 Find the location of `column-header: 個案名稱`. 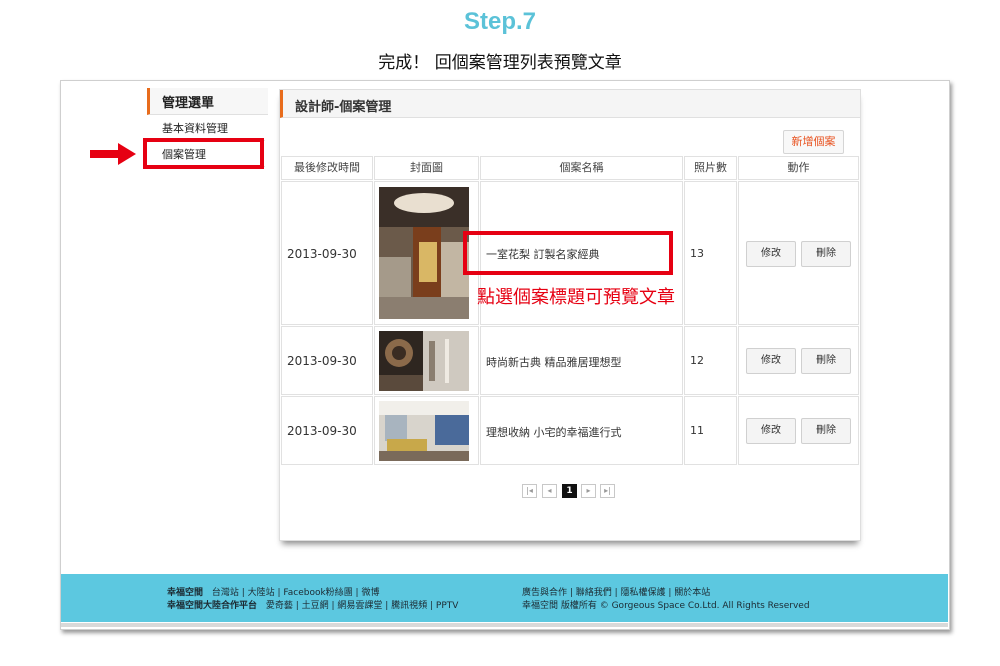

column-header: 個案名稱 is located at coordinates (581, 168).